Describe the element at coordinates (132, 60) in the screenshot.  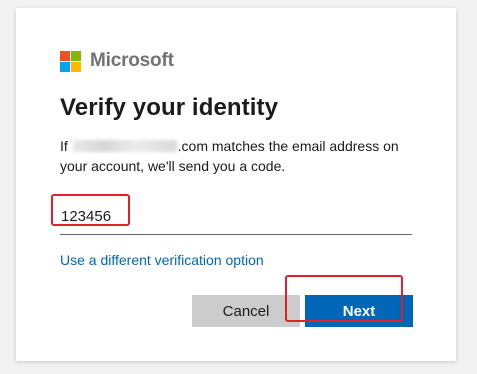
I see `brand-name: Microsoft` at that location.